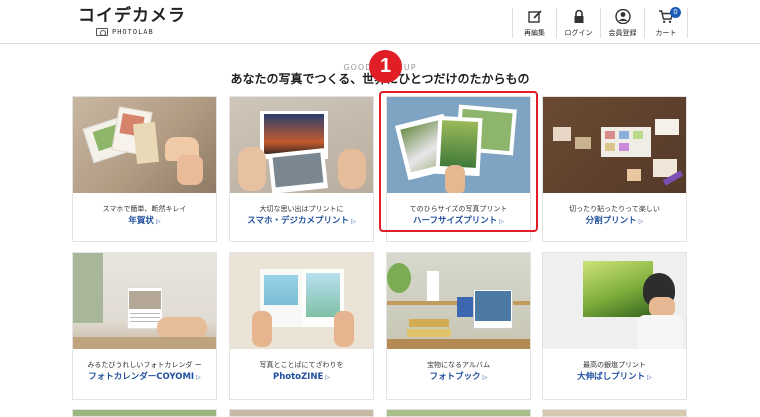 This screenshot has height=417, width=760. I want to click on step-marker: 1, so click(385, 66).